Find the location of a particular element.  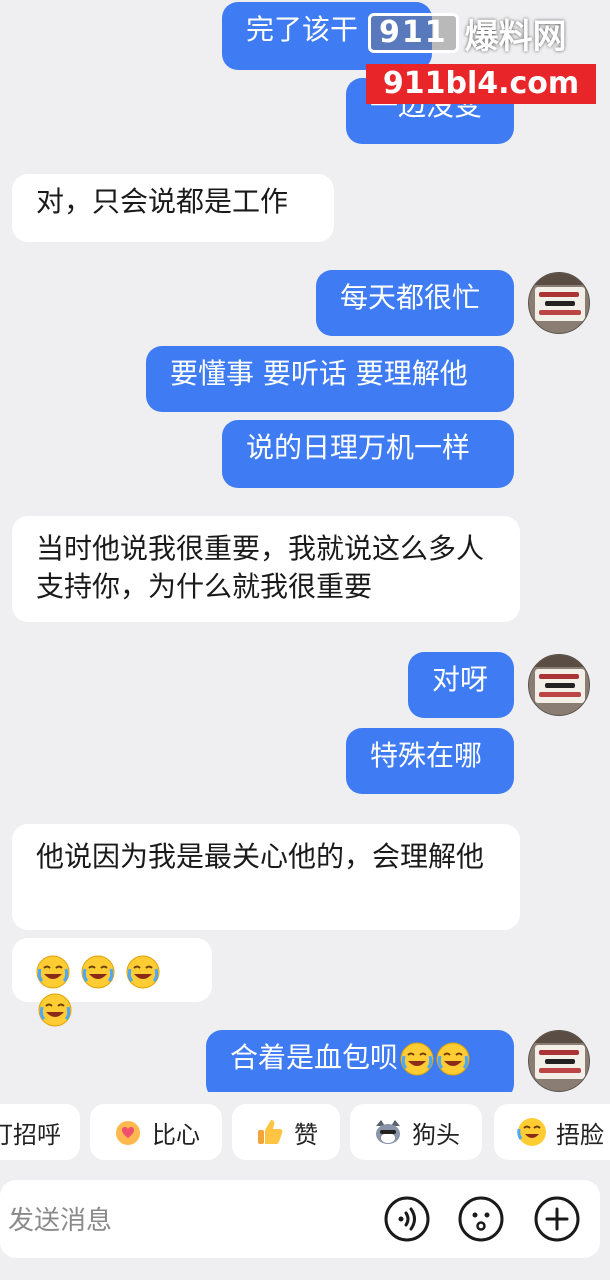

quick-reply-bar: 打招呼 比心 赞 狗头 捂脸 is located at coordinates (305, 1135).